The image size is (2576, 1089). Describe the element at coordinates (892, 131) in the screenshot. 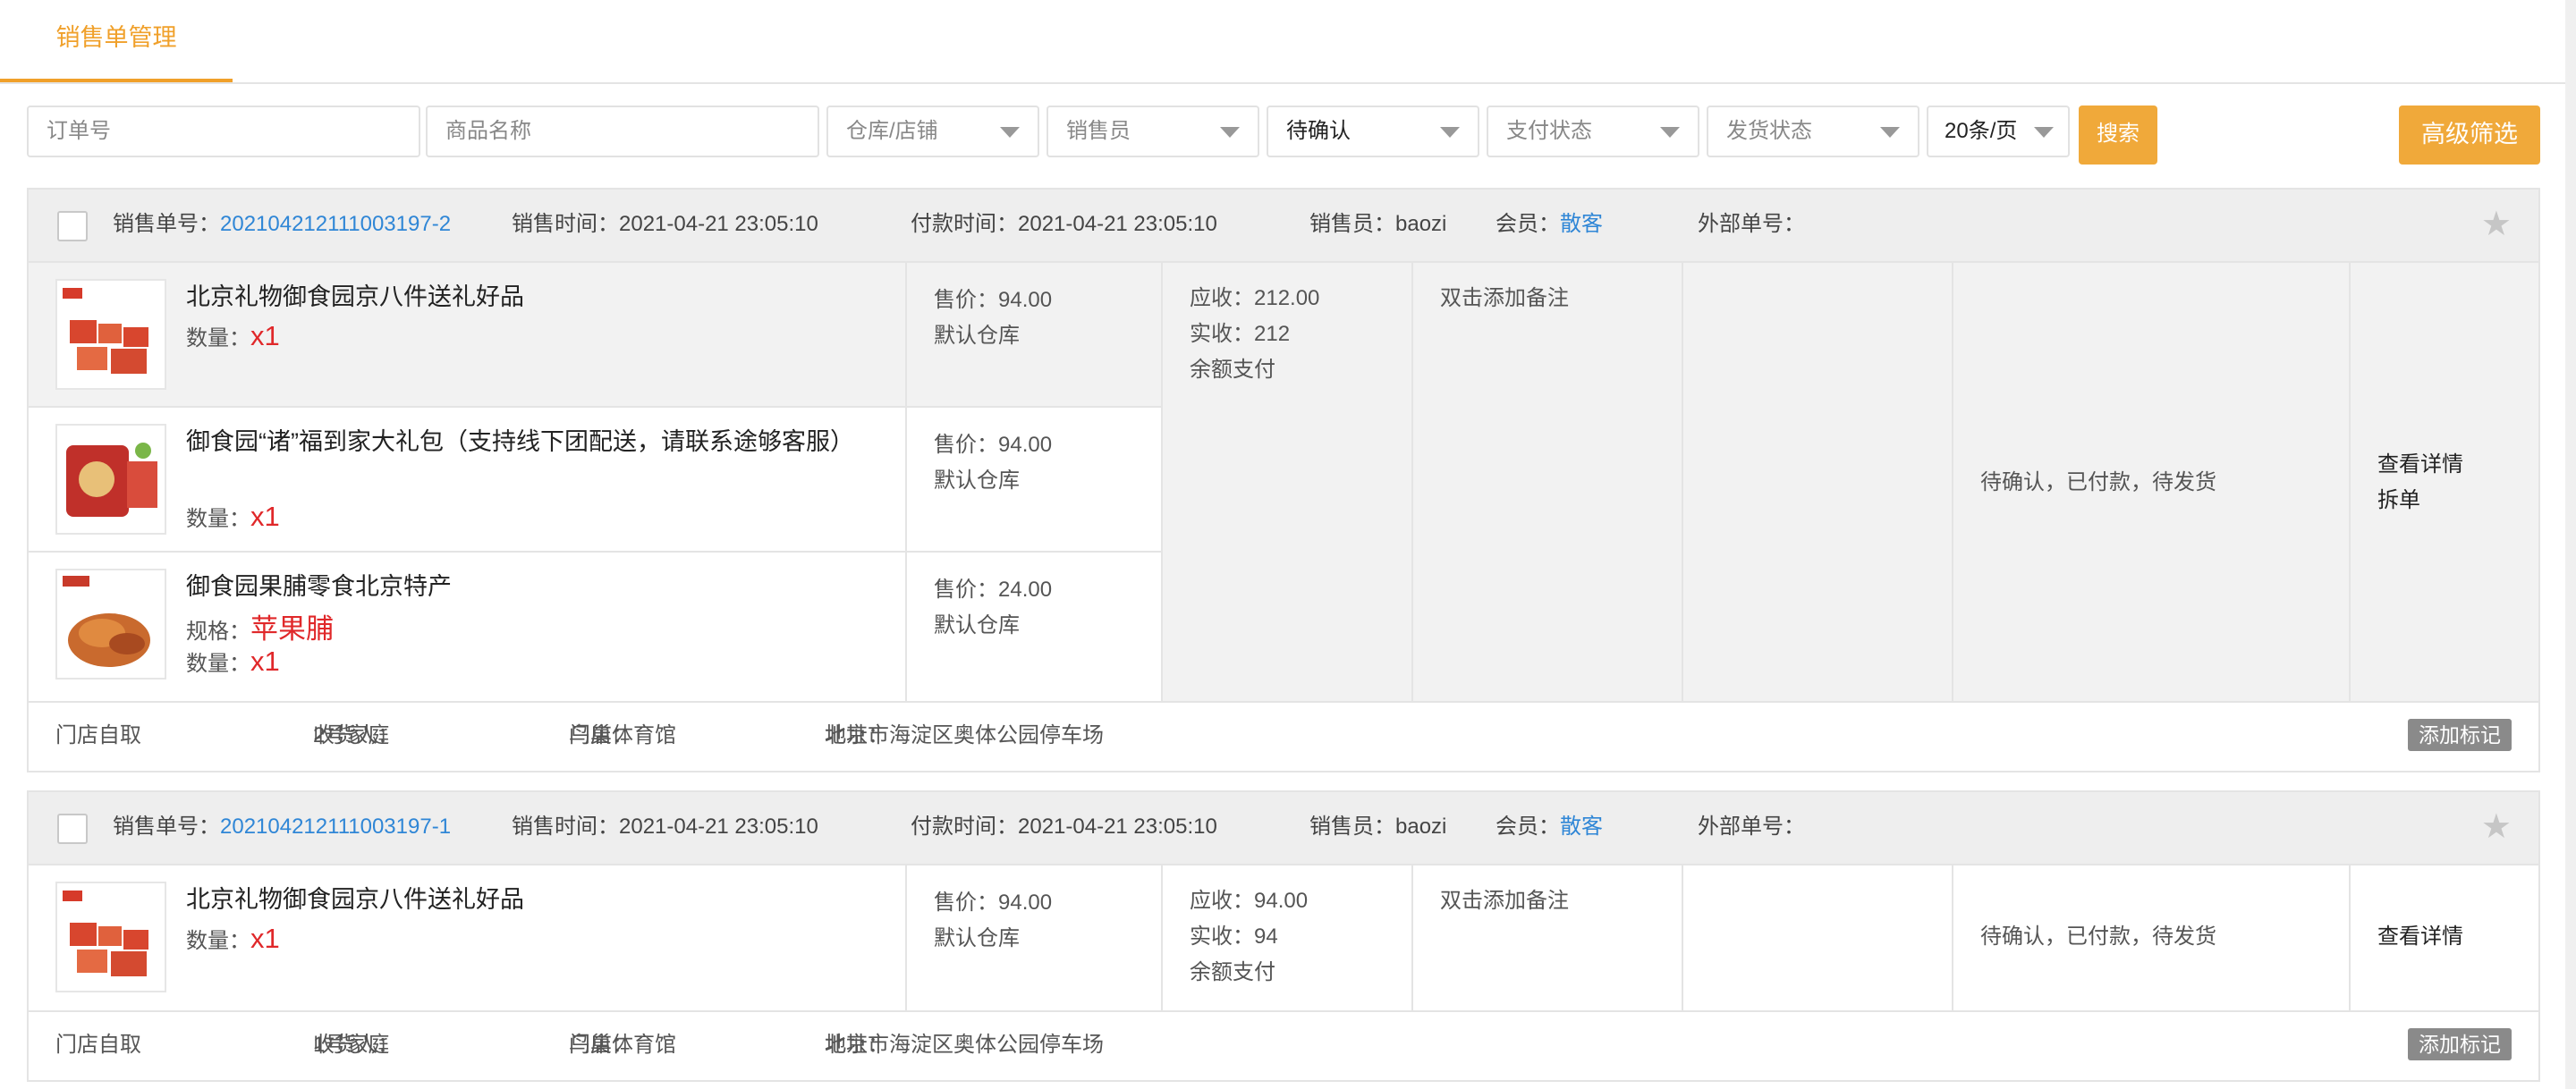

I see `warehouse-select-label: 仓库/店铺` at that location.